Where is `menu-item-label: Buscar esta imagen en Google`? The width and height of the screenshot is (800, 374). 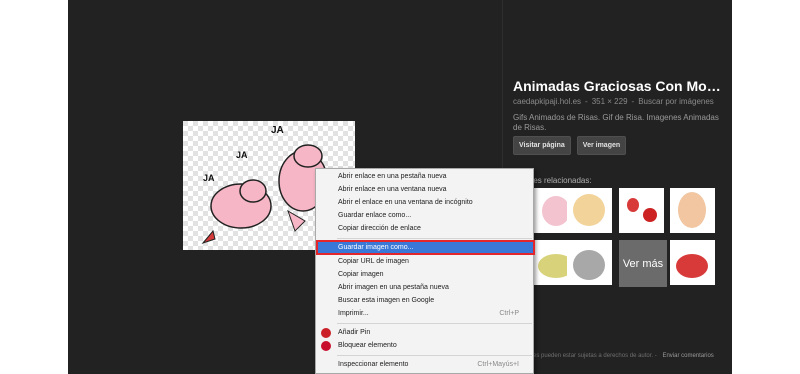 menu-item-label: Buscar esta imagen en Google is located at coordinates (386, 300).